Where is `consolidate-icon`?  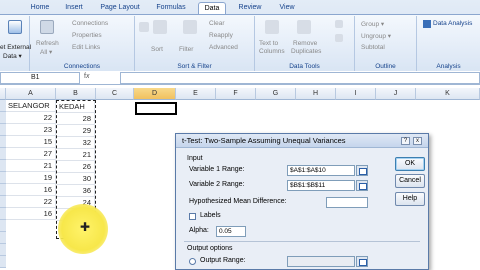
consolidate-icon is located at coordinates (339, 38).